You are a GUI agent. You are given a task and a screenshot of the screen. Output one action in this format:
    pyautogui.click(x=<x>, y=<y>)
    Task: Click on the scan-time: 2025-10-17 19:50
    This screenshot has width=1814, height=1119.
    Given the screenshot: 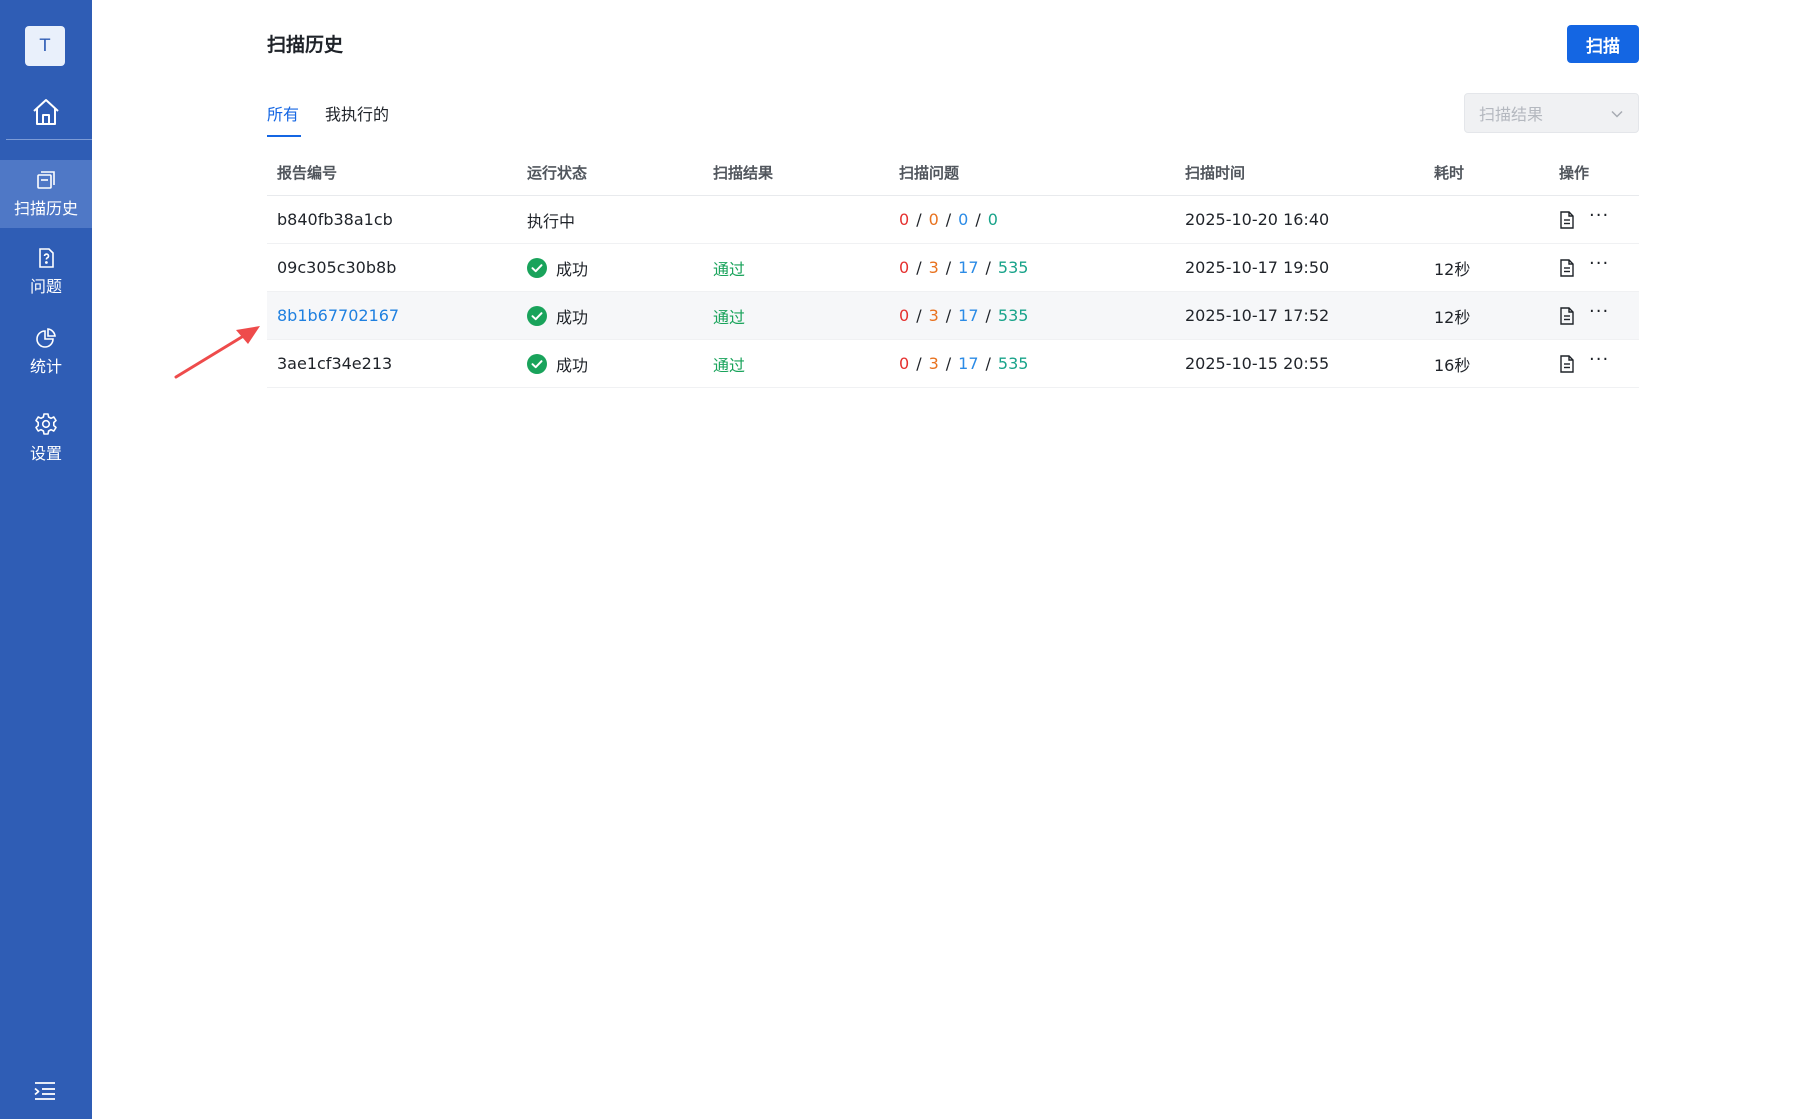 What is the action you would take?
    pyautogui.click(x=1257, y=267)
    